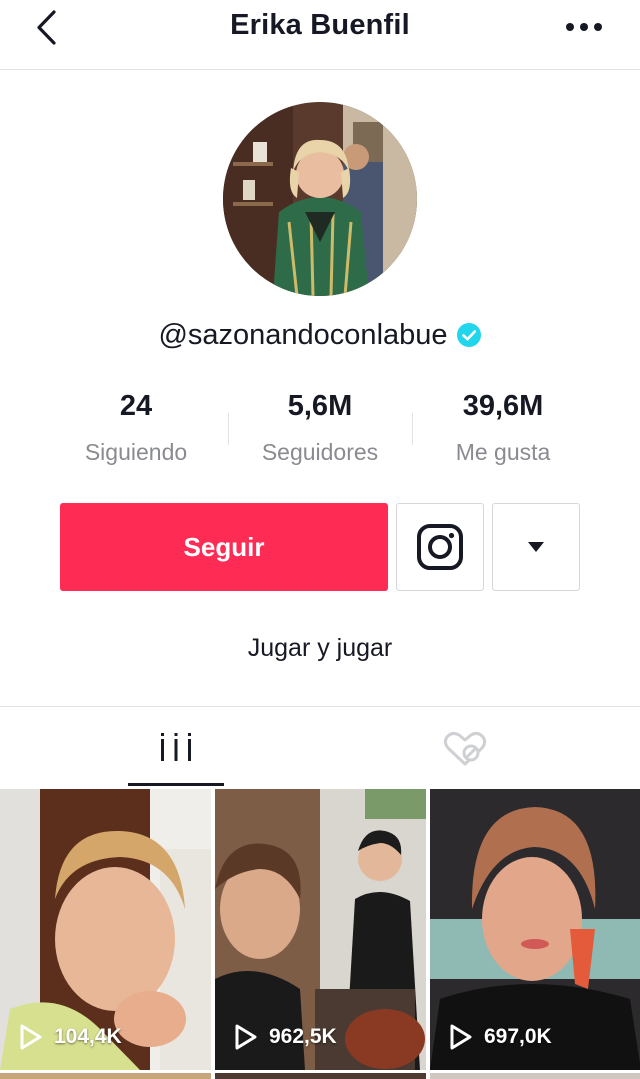 The width and height of the screenshot is (640, 1079). I want to click on view-count: 697,0K, so click(500, 1037).